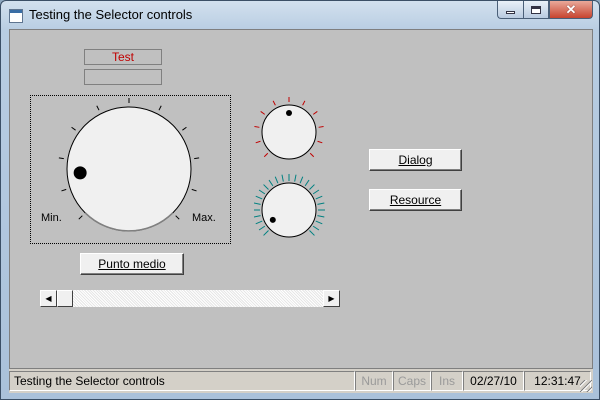  What do you see at coordinates (586, 386) in the screenshot?
I see `resize-grip` at bounding box center [586, 386].